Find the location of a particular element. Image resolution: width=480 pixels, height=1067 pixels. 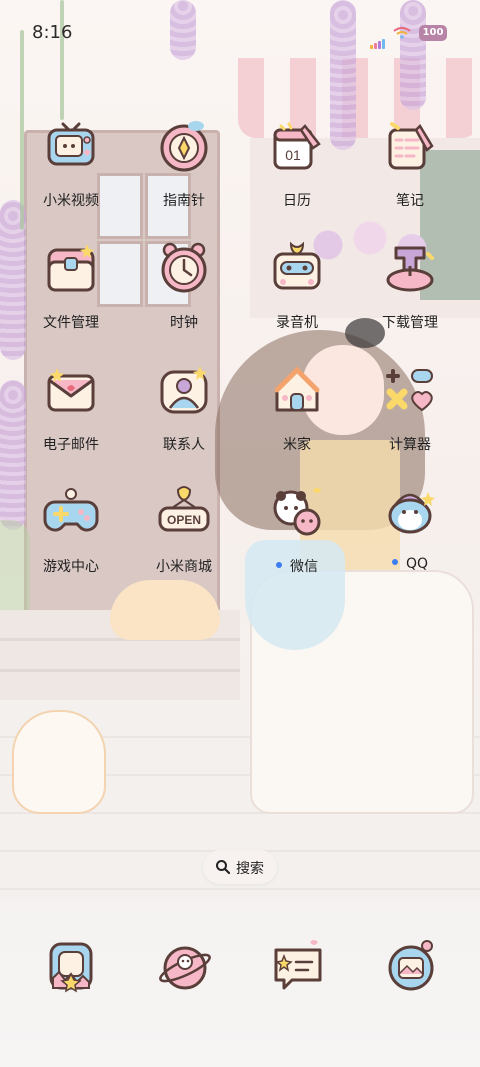

app-wechat: 微信 is located at coordinates (297, 534).